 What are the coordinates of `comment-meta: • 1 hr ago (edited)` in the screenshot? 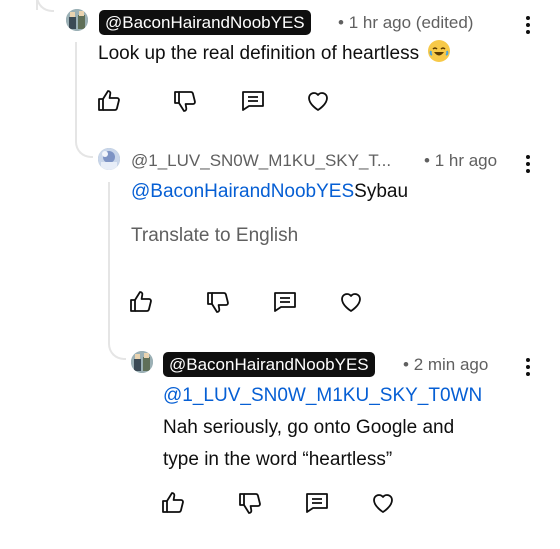 It's located at (405, 23).